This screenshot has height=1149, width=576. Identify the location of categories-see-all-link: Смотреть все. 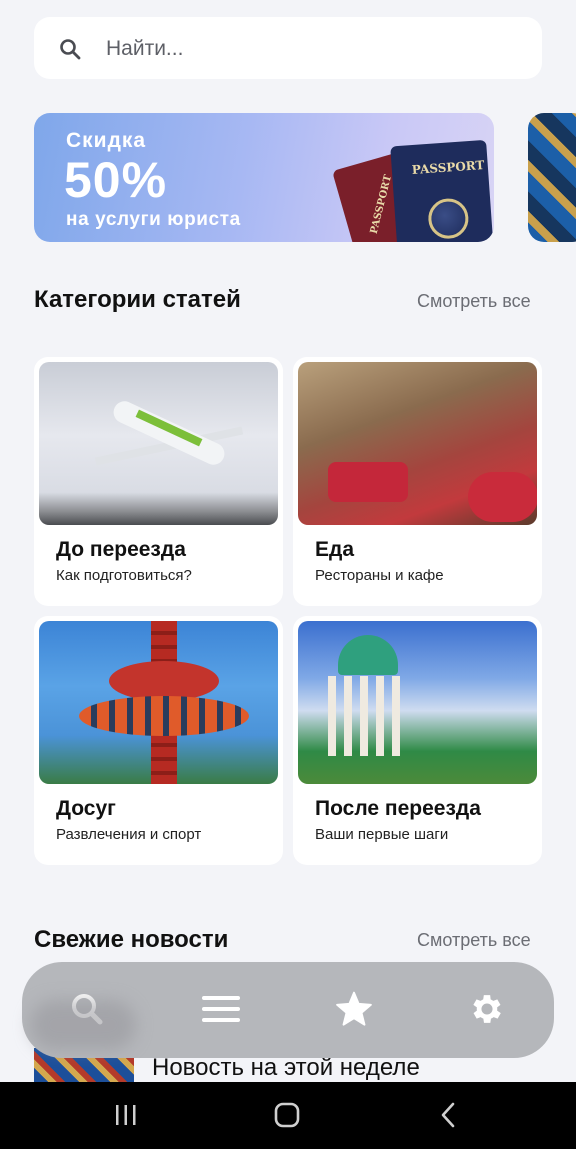
(474, 301).